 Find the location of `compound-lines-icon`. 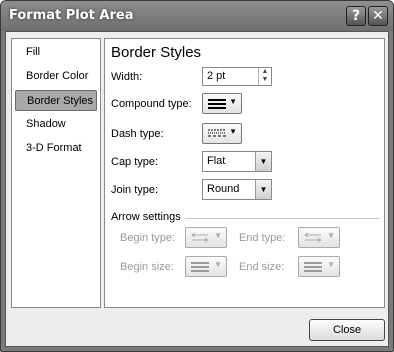

compound-lines-icon is located at coordinates (217, 104).